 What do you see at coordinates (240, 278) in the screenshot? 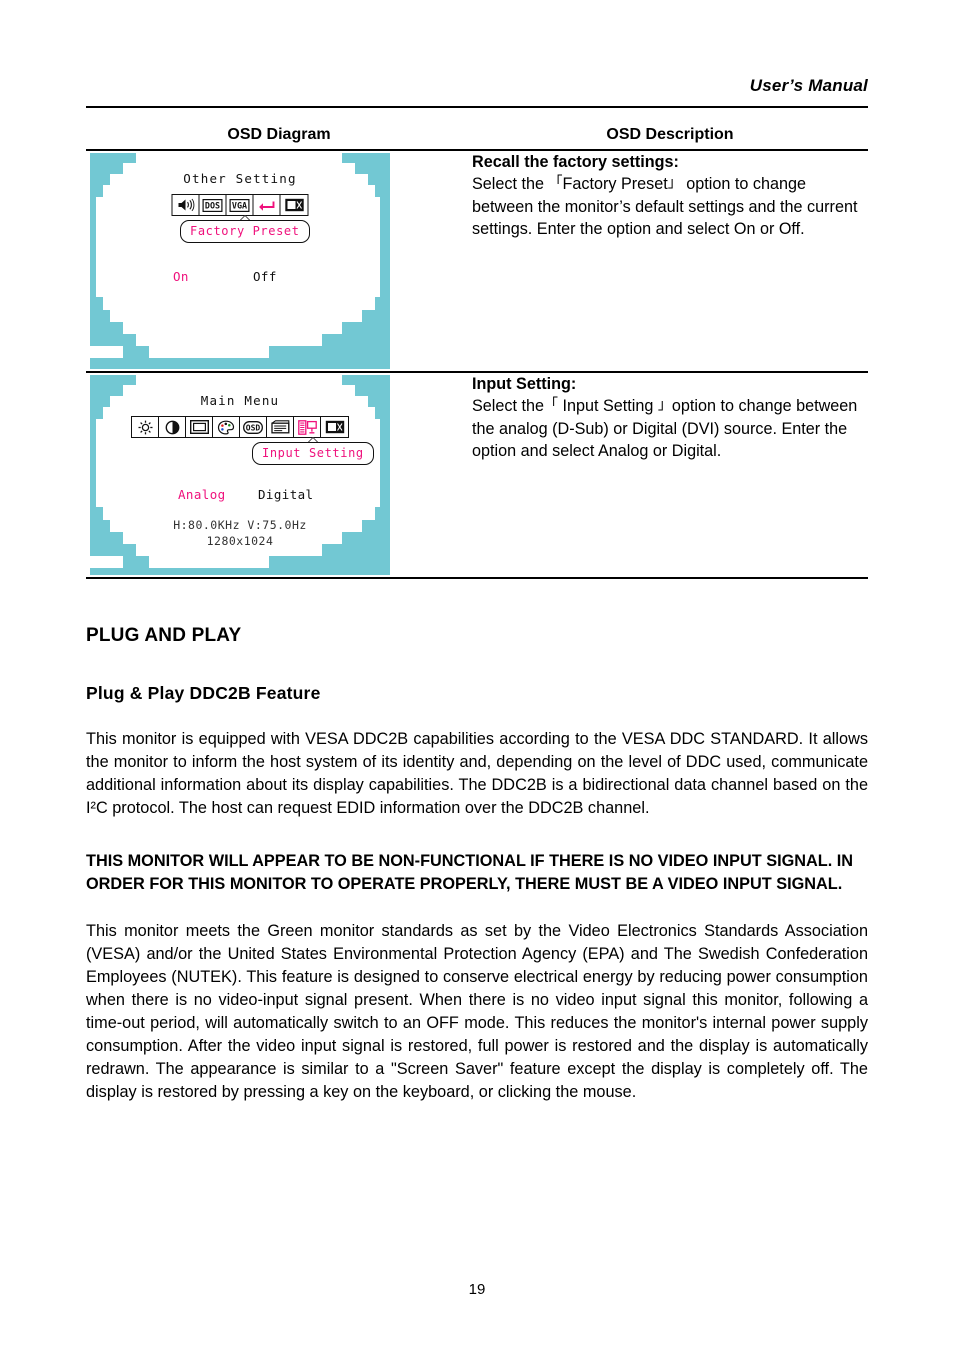
I see `osd-options-1: On Off` at bounding box center [240, 278].